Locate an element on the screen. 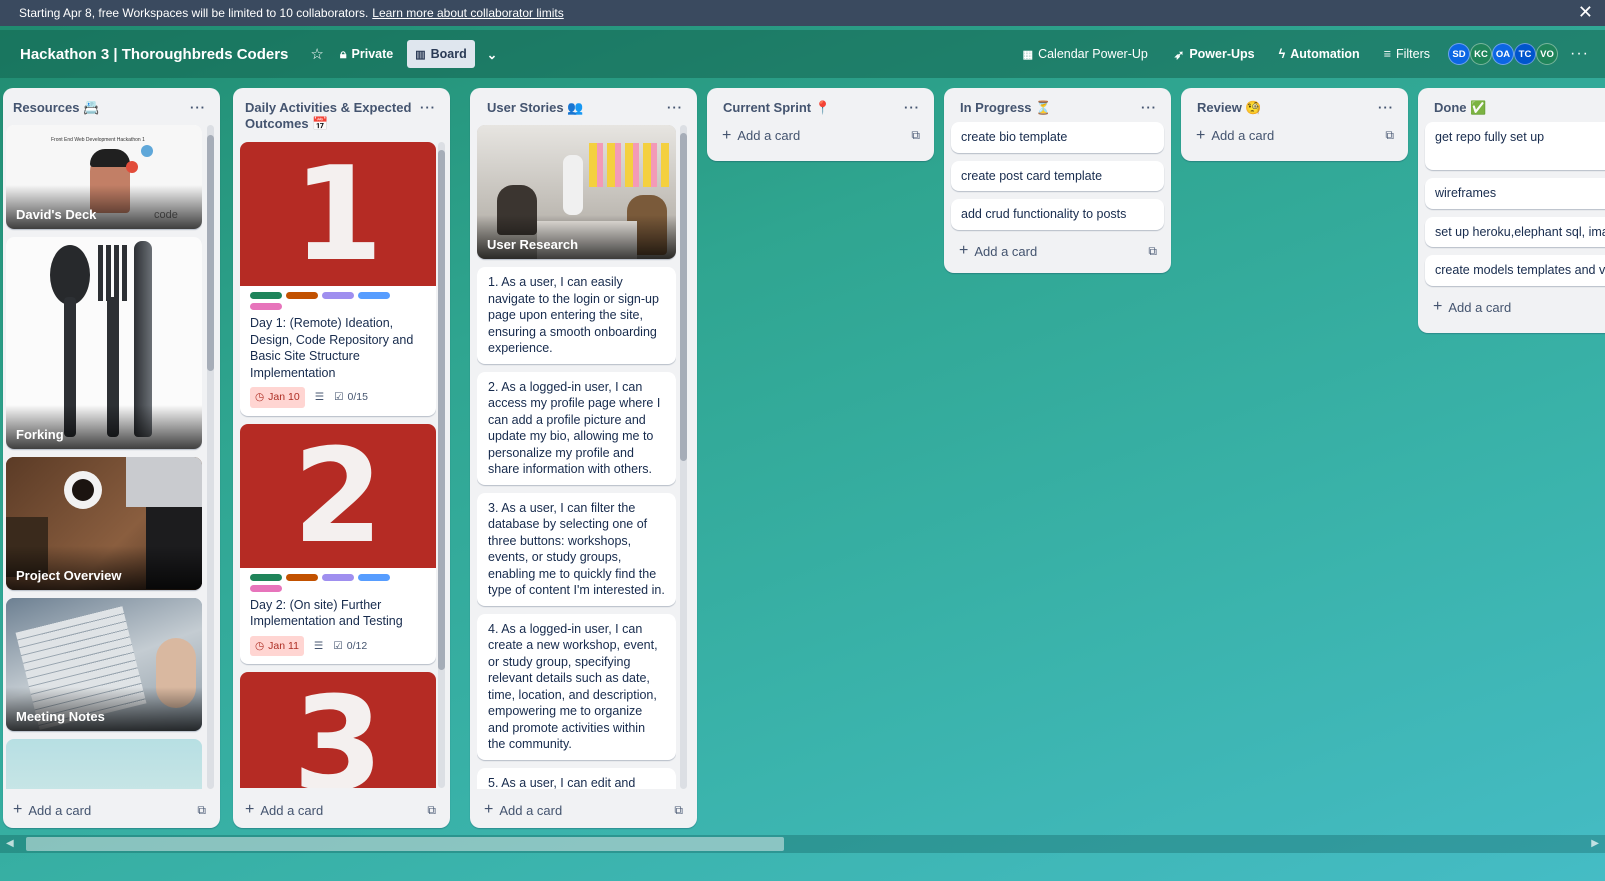 Image resolution: width=1605 pixels, height=881 pixels. list-title: In Progress ⏳ is located at coordinates (1050, 108).